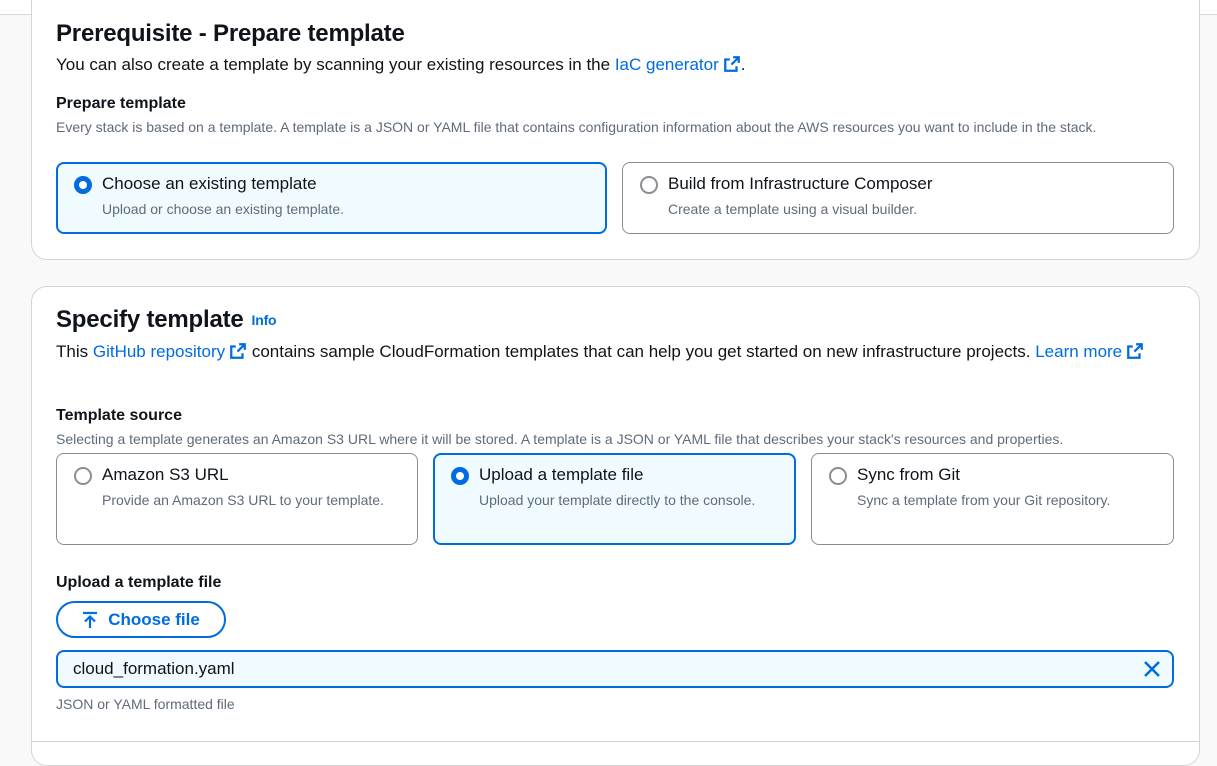 Image resolution: width=1217 pixels, height=766 pixels. Describe the element at coordinates (145, 704) in the screenshot. I see `file-format-hint: JSON or YAML formatted file` at that location.